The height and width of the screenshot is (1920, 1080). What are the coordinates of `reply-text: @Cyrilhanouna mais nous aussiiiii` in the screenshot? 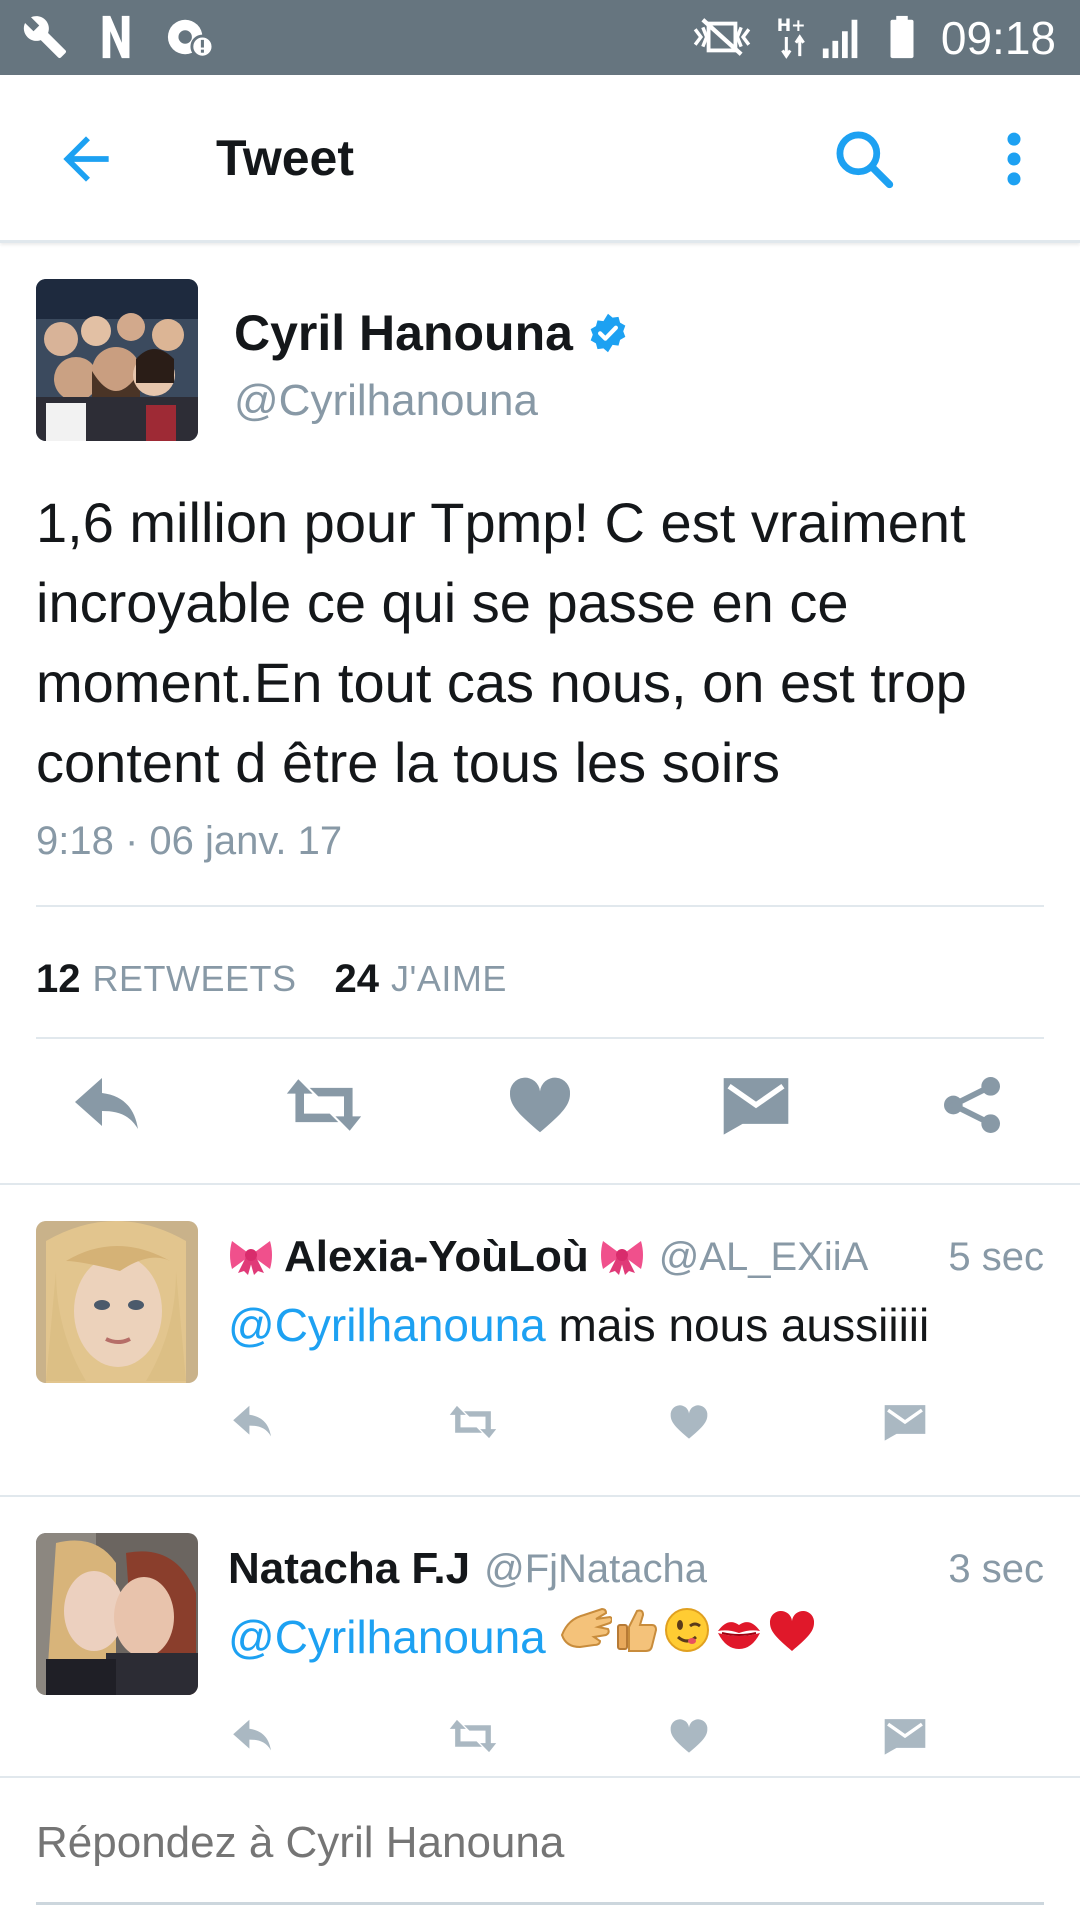 It's located at (638, 1325).